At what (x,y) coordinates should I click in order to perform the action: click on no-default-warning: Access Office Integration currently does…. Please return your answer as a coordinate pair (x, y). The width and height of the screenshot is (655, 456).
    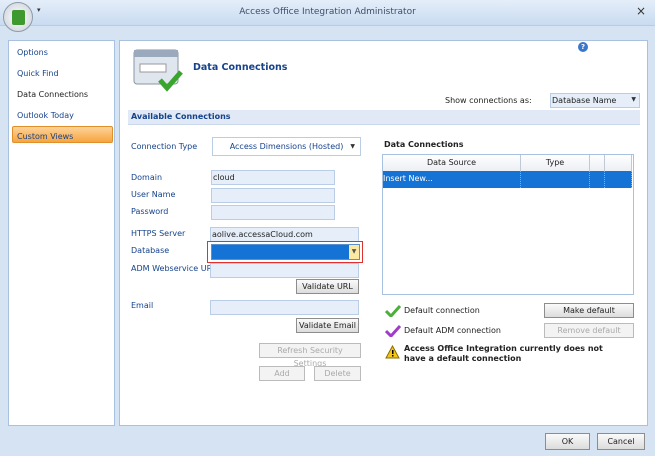
    Looking at the image, I should click on (503, 353).